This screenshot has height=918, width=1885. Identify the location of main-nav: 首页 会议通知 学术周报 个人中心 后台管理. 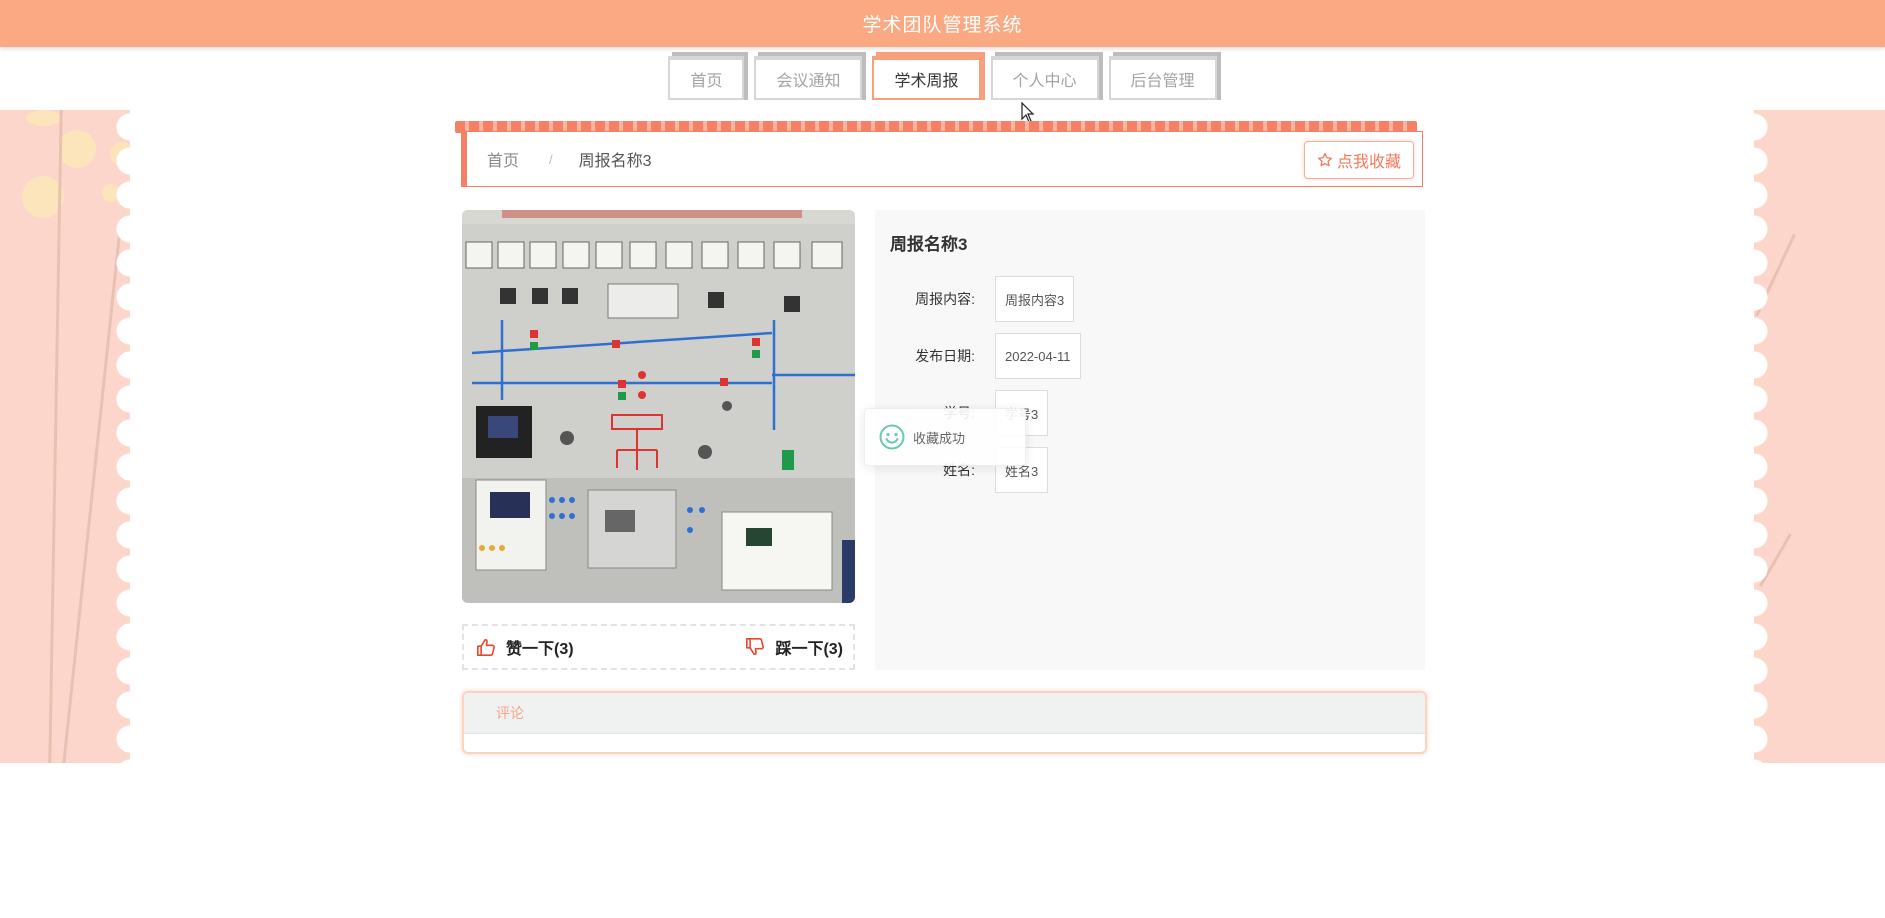
(942, 78).